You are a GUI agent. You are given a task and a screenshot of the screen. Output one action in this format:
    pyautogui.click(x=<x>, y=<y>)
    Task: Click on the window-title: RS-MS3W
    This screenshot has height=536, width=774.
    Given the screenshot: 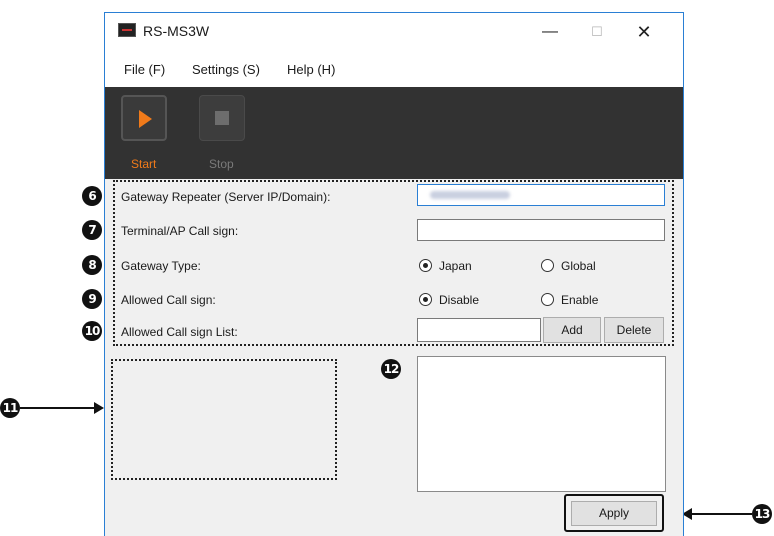 What is the action you would take?
    pyautogui.click(x=176, y=31)
    